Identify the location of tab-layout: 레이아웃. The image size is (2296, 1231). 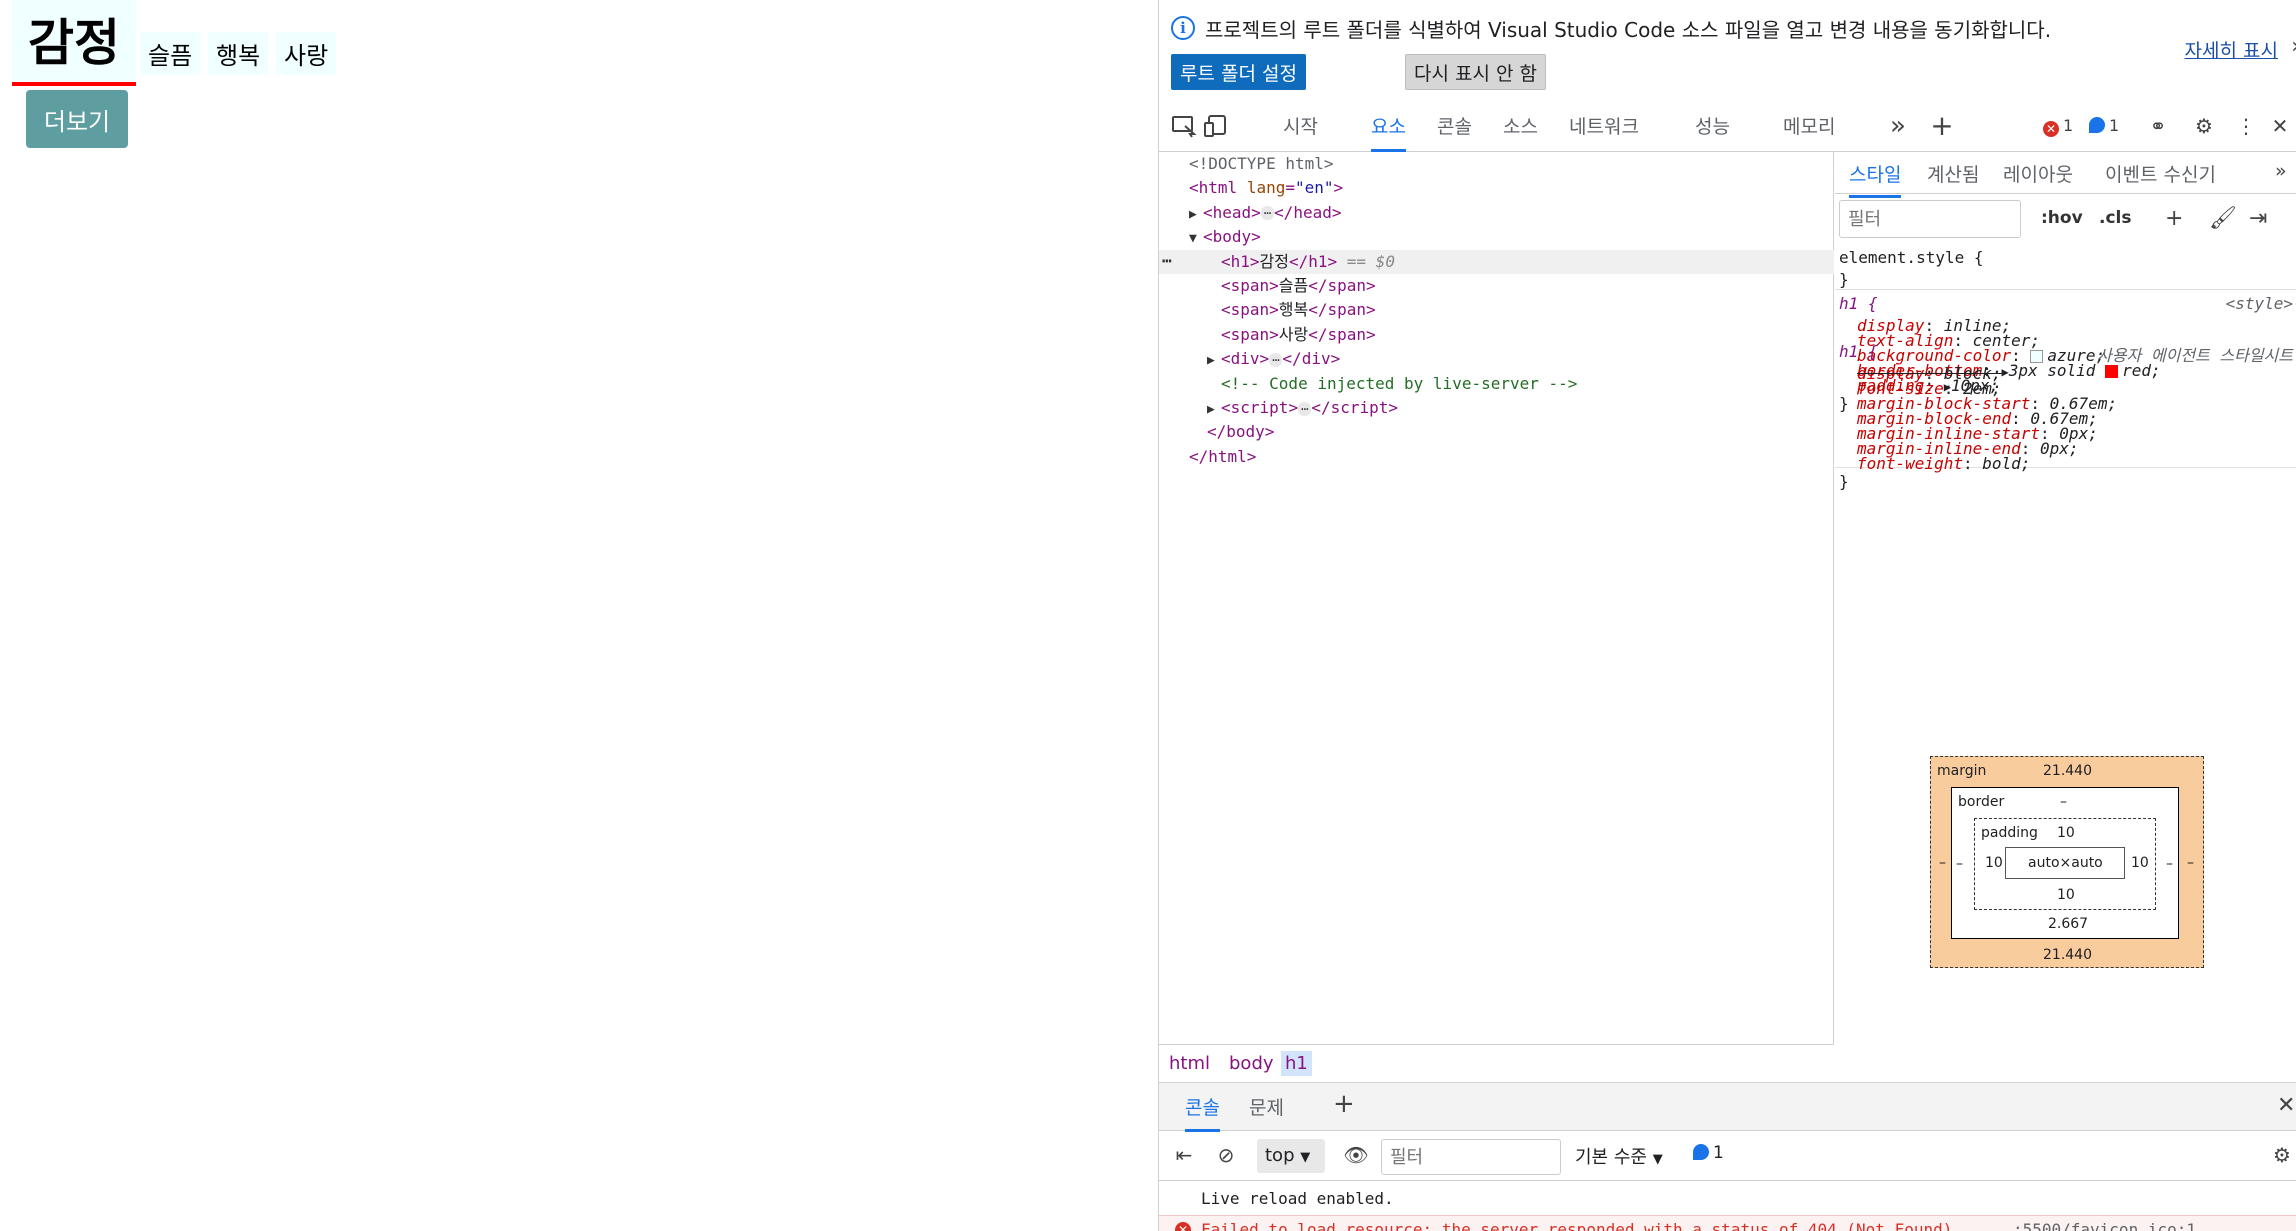
(2038, 177).